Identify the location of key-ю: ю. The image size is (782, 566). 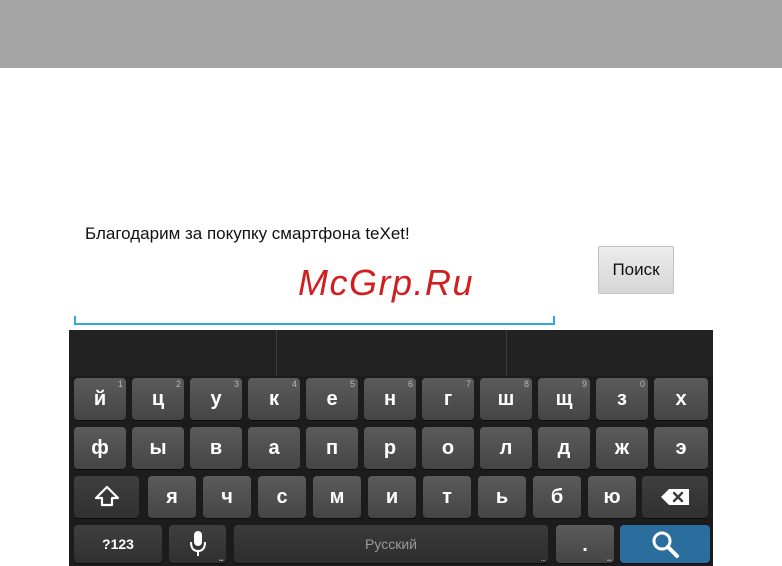
(612, 497).